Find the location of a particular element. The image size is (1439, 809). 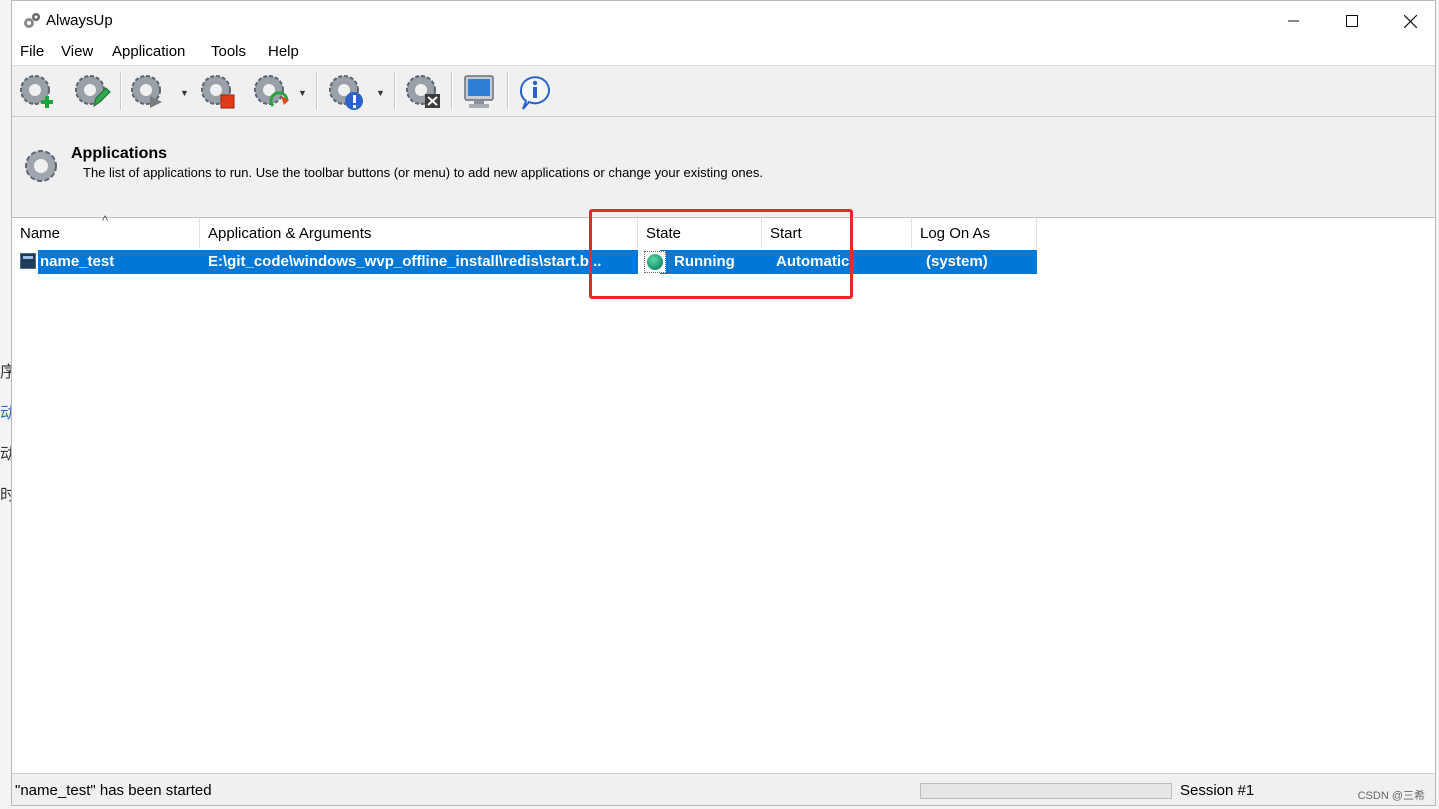

cell-logon: (system) is located at coordinates (957, 261).